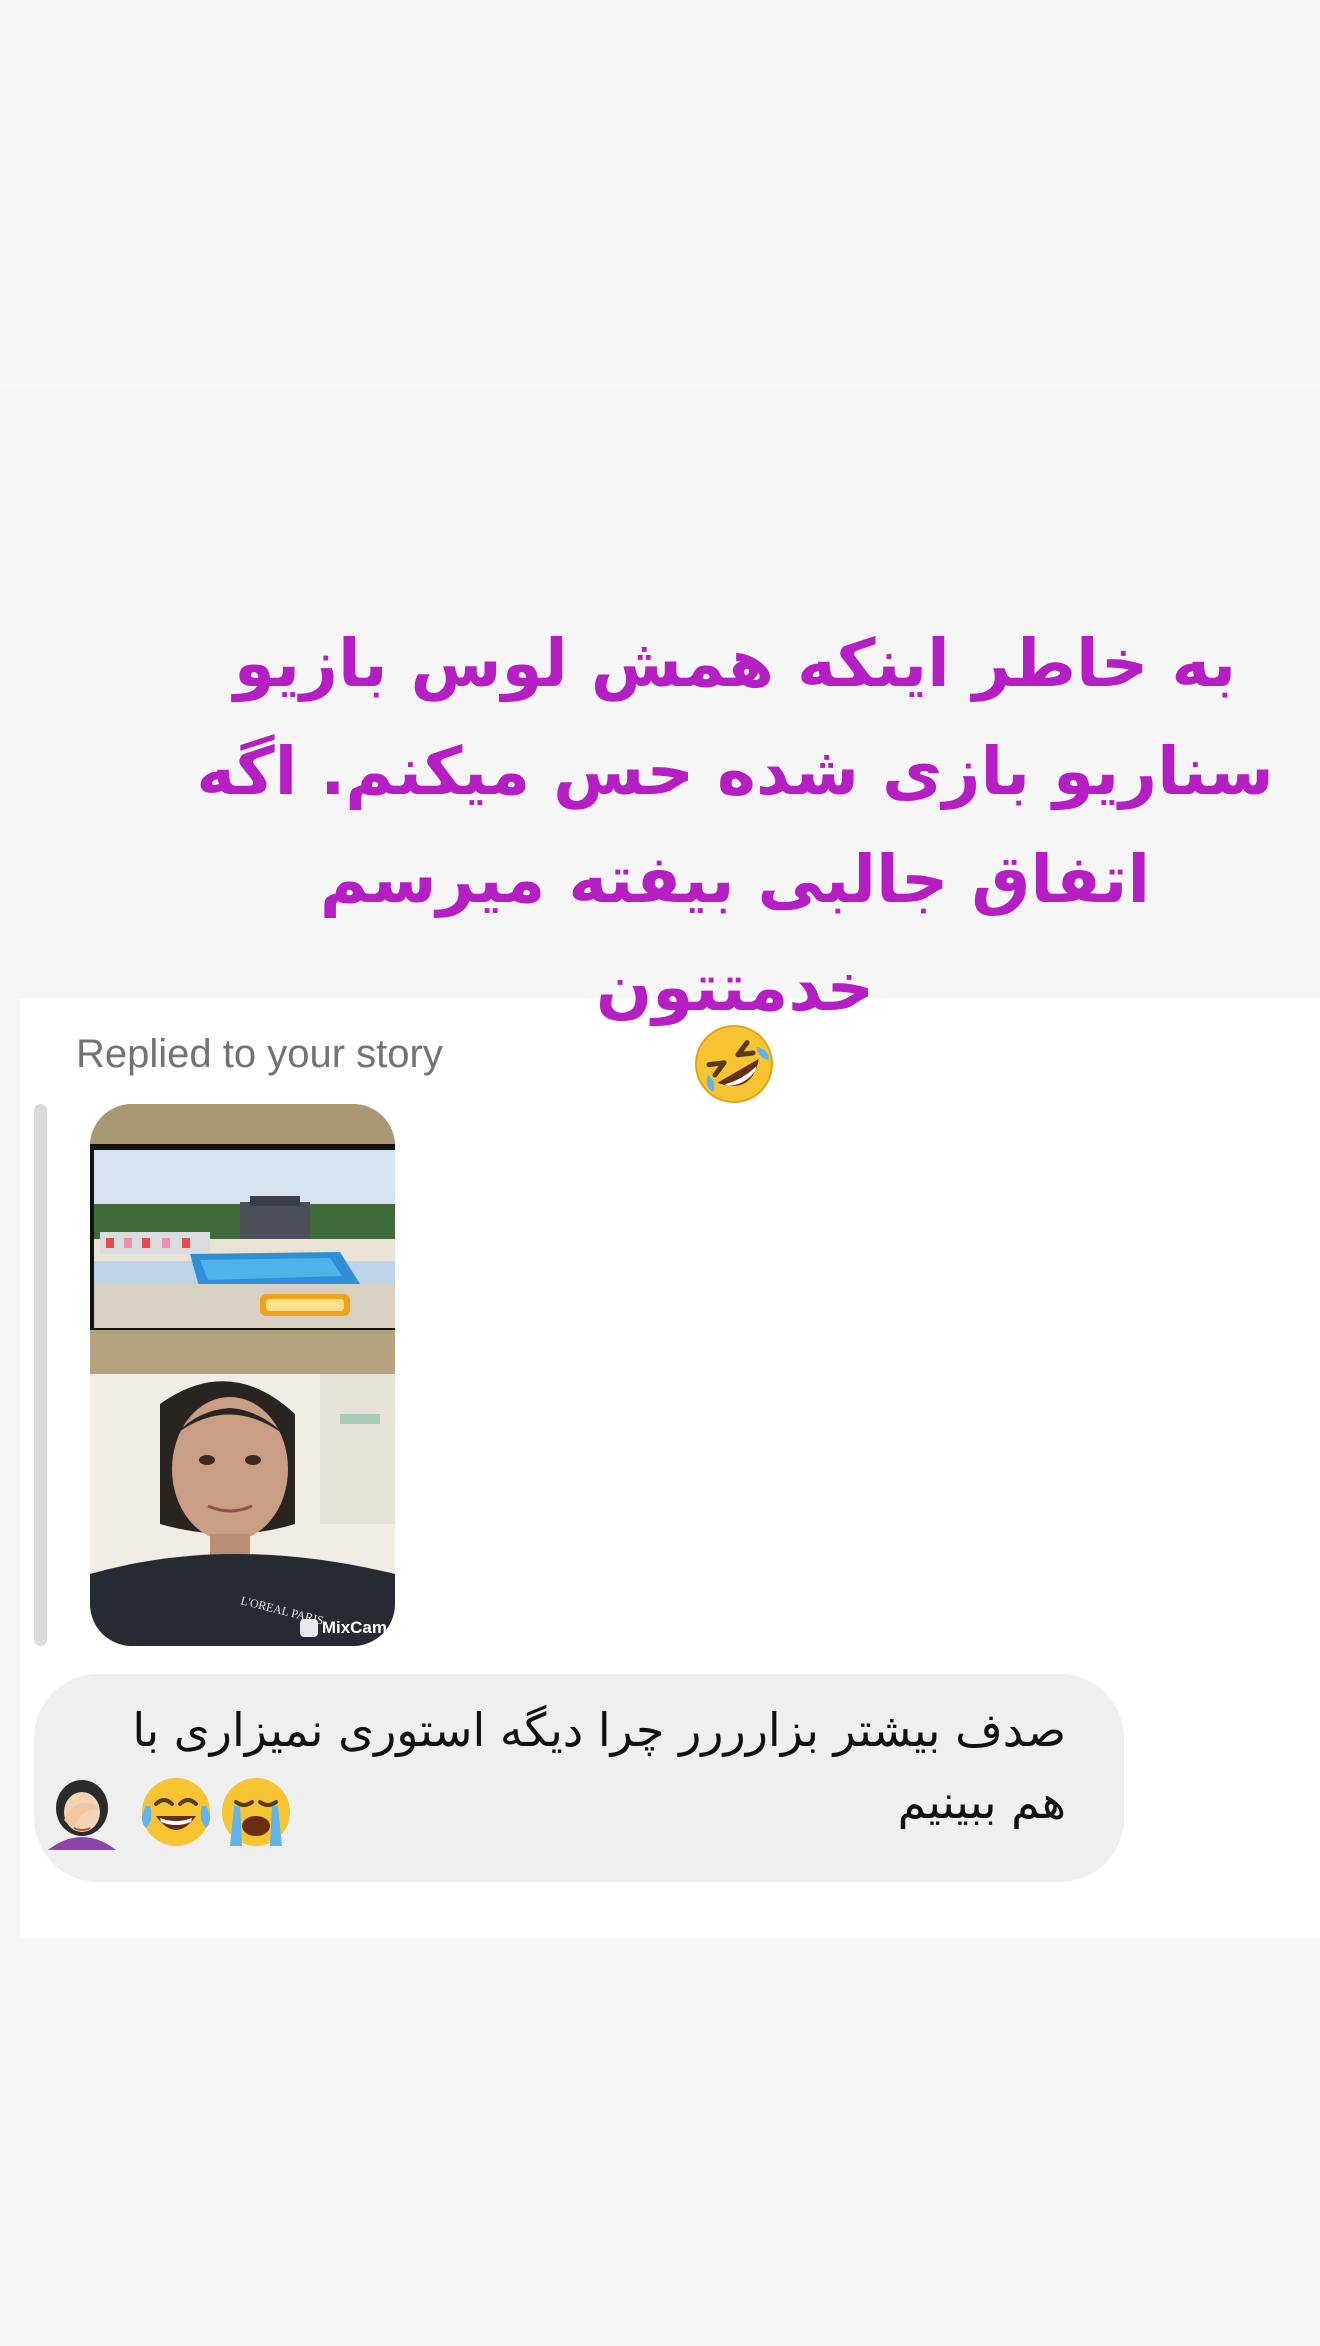 The image size is (1320, 2346). Describe the element at coordinates (256, 1812) in the screenshot. I see `loudly-crying-face-icon` at that location.